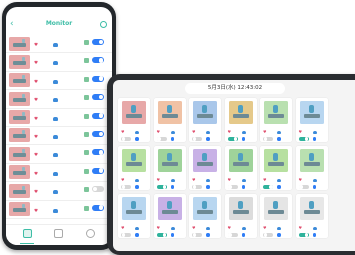 Image resolution: width=355 pixels, height=255 pixels. What do you see at coordinates (59, 25) in the screenshot?
I see `app-header: ‹ Monitor` at bounding box center [59, 25].